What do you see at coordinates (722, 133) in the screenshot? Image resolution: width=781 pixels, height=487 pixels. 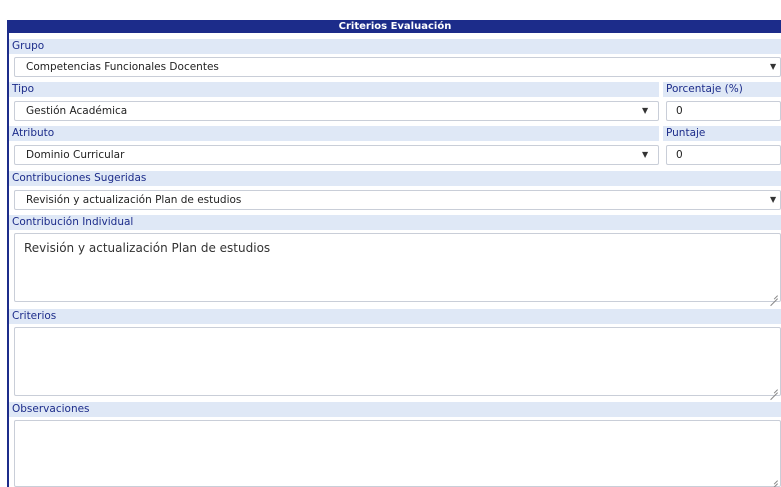 I see `puntaje-label: Puntaje` at bounding box center [722, 133].